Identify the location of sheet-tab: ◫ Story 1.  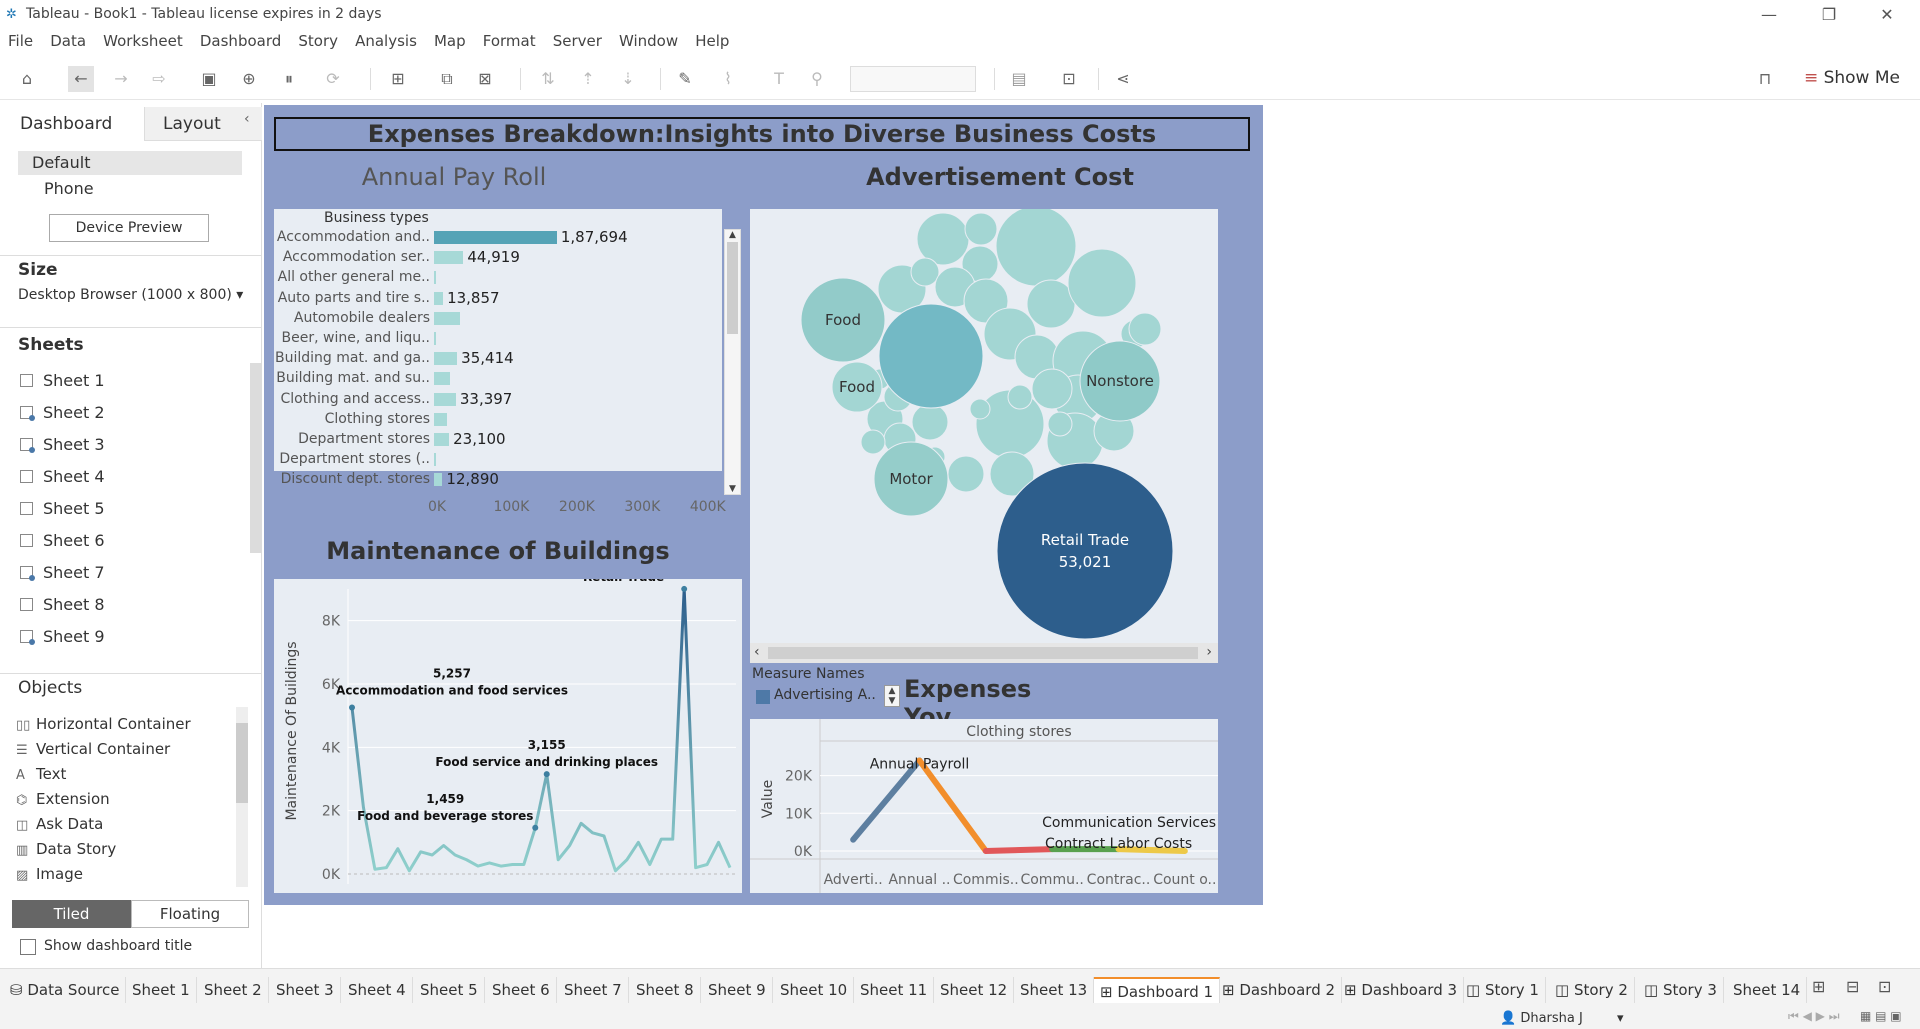
(1503, 990).